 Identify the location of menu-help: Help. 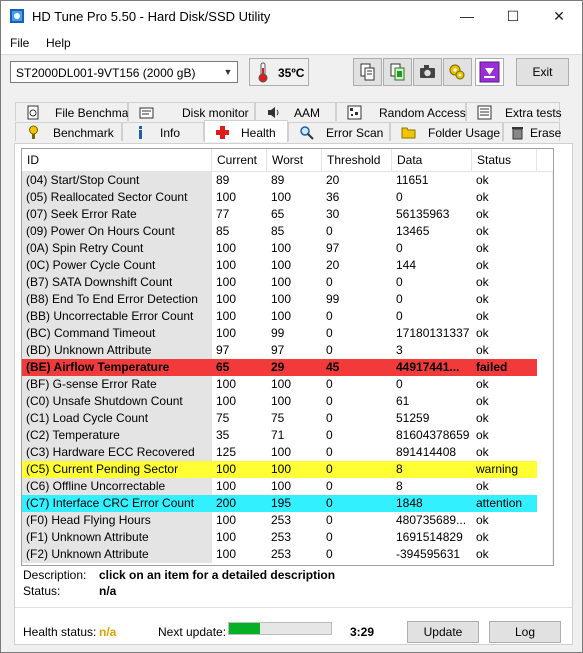
(58, 43).